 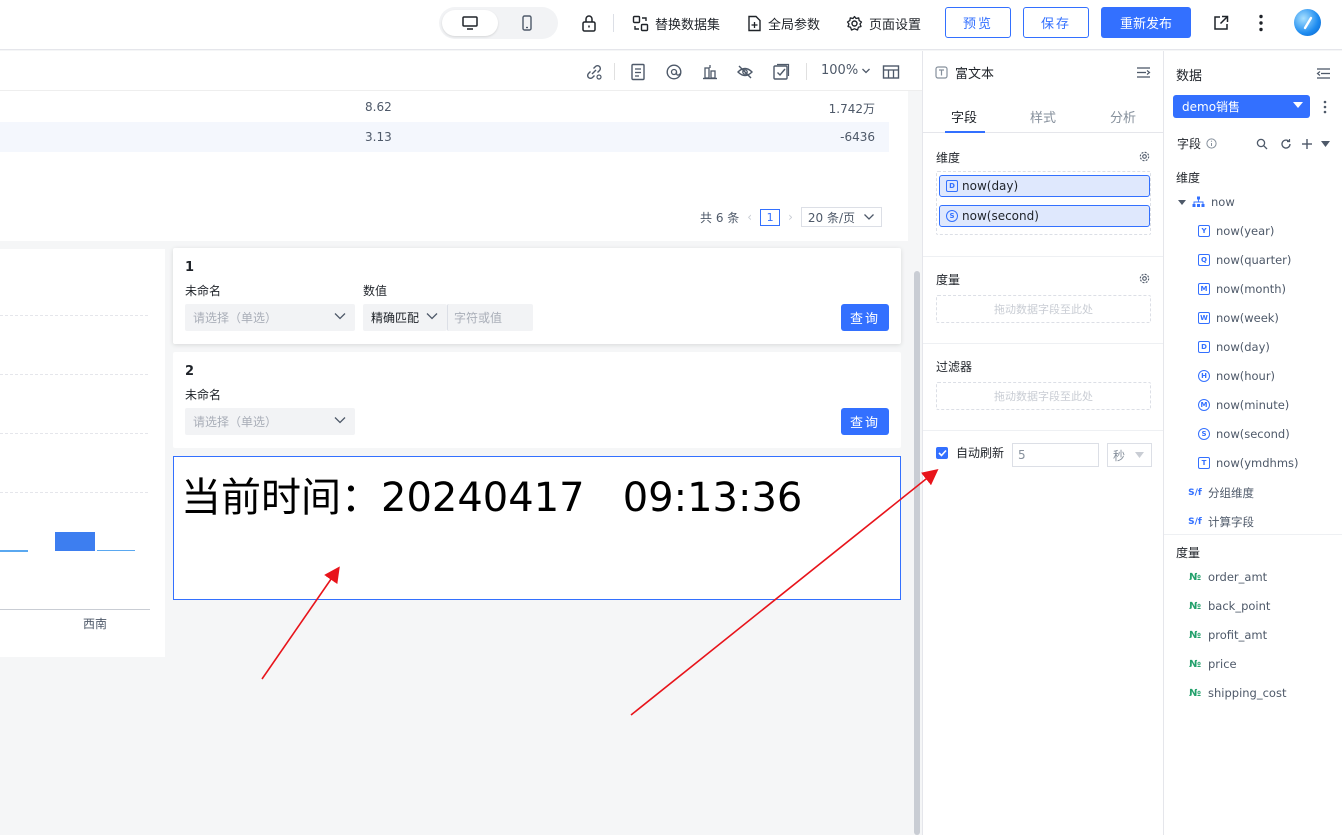 What do you see at coordinates (1204, 405) in the screenshot?
I see `minute-field-icon: M` at bounding box center [1204, 405].